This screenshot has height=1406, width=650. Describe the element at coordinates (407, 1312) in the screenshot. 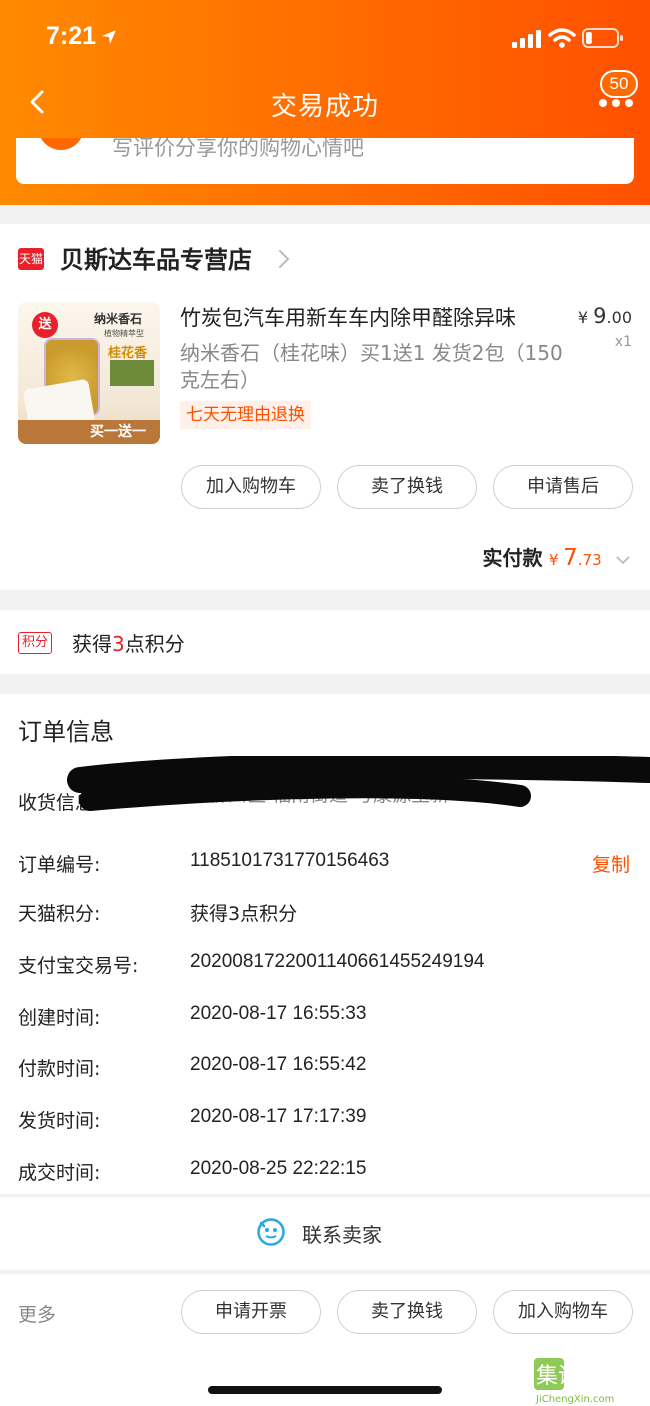

I see `sell-for-cash-bottom-button: 卖了换钱` at that location.